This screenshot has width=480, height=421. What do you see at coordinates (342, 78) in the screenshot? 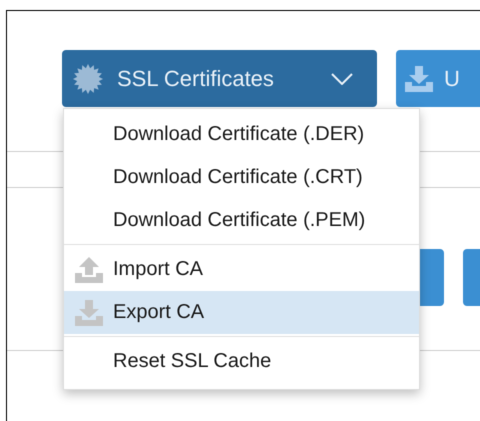
I see `chevron-down-icon` at bounding box center [342, 78].